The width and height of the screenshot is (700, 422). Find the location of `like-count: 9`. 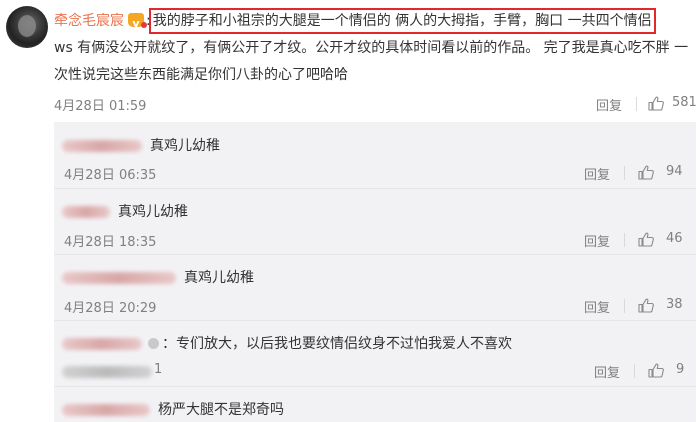

like-count: 9 is located at coordinates (680, 369).